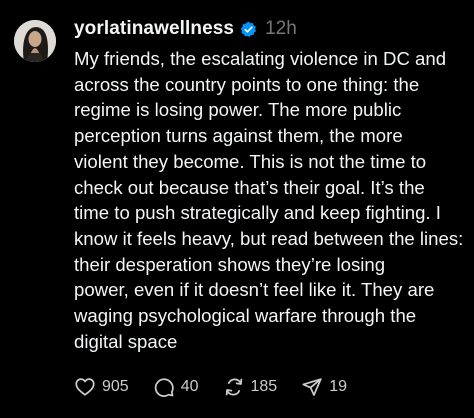 This screenshot has width=474, height=418. I want to click on paper-plane-icon, so click(312, 387).